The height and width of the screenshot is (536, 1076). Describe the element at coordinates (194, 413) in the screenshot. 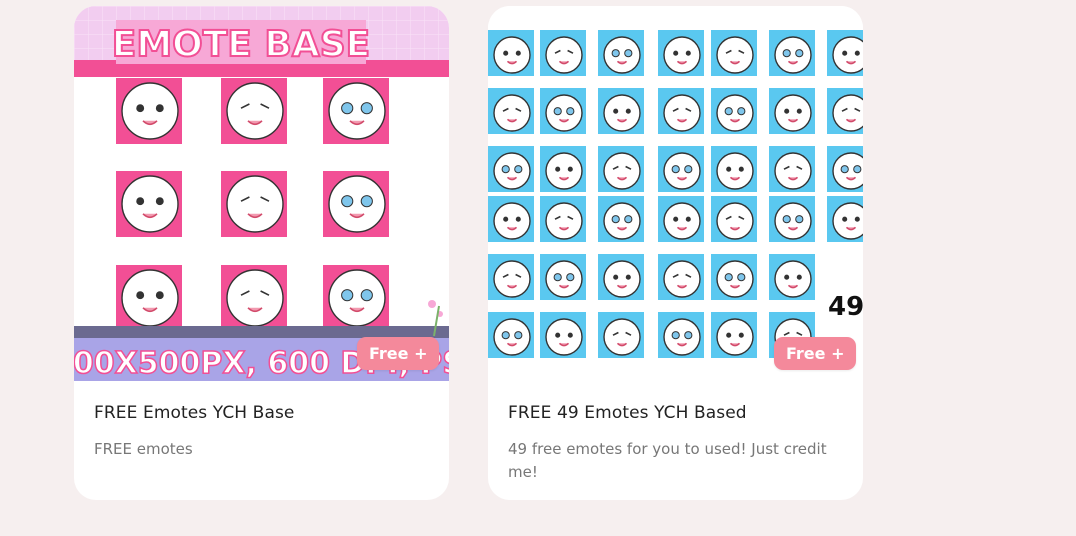

I see `product-title: FREE Emotes YCH Base` at that location.